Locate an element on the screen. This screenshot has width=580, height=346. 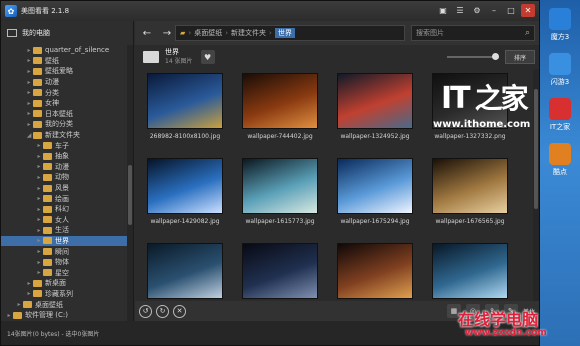
thumbnail-item: wallpaper-1324952.jpg is located at coordinates (375, 107).